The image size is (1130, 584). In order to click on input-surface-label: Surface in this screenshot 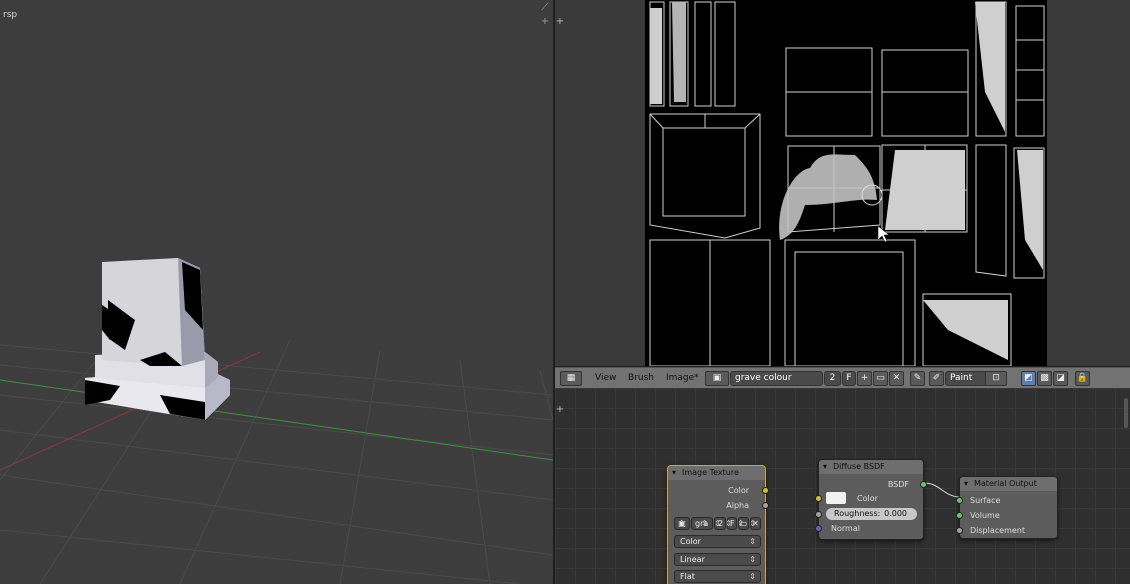, I will do `click(985, 500)`.